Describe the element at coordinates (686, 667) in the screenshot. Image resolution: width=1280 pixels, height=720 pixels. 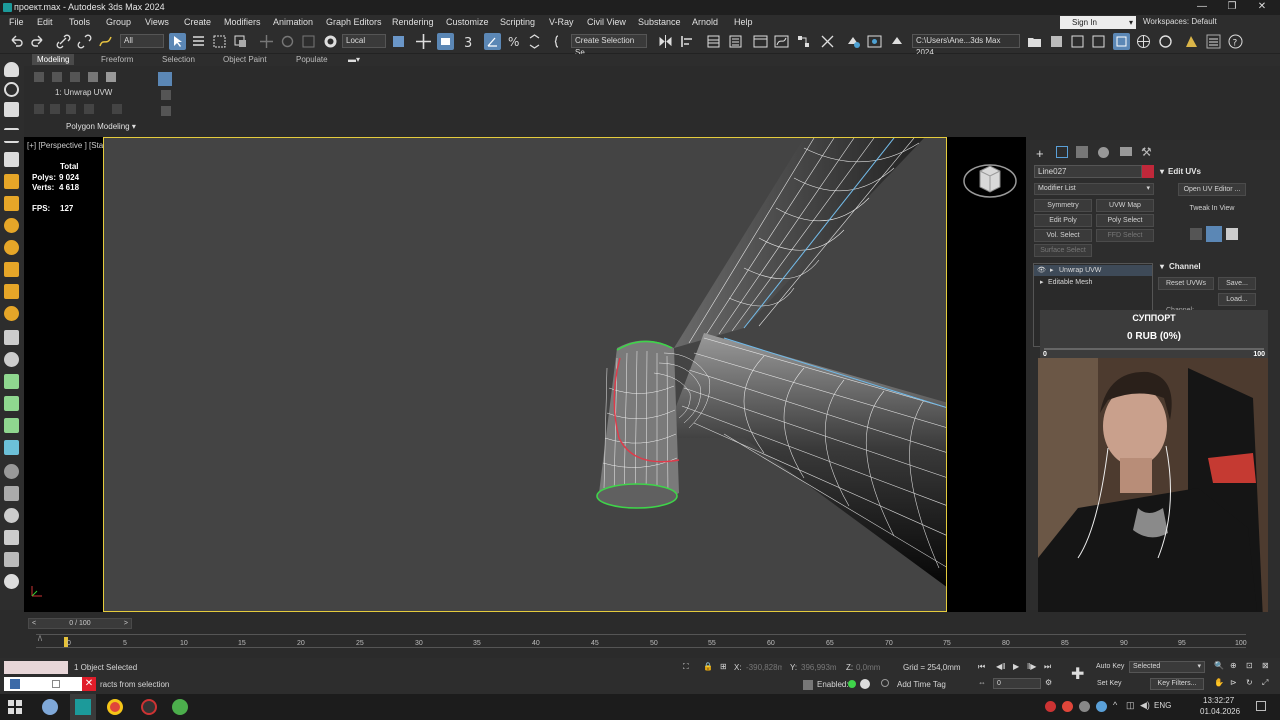
I see `isolate-icon: ⛶` at that location.